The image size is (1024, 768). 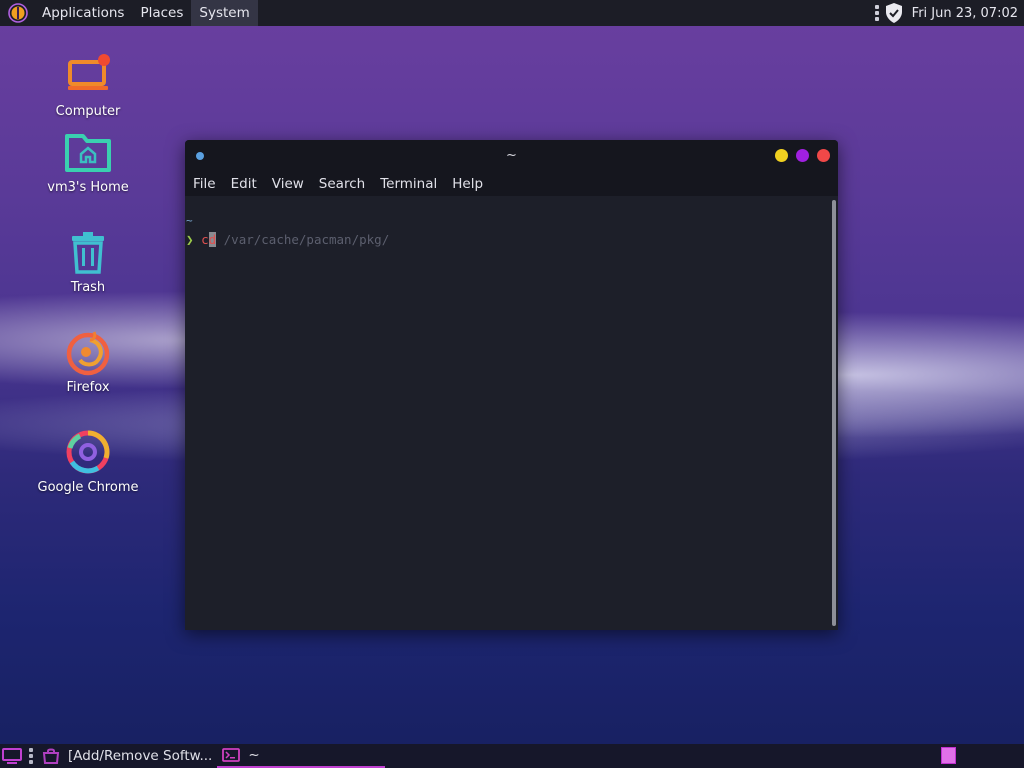 I want to click on menu-terminal: Terminal, so click(x=408, y=184).